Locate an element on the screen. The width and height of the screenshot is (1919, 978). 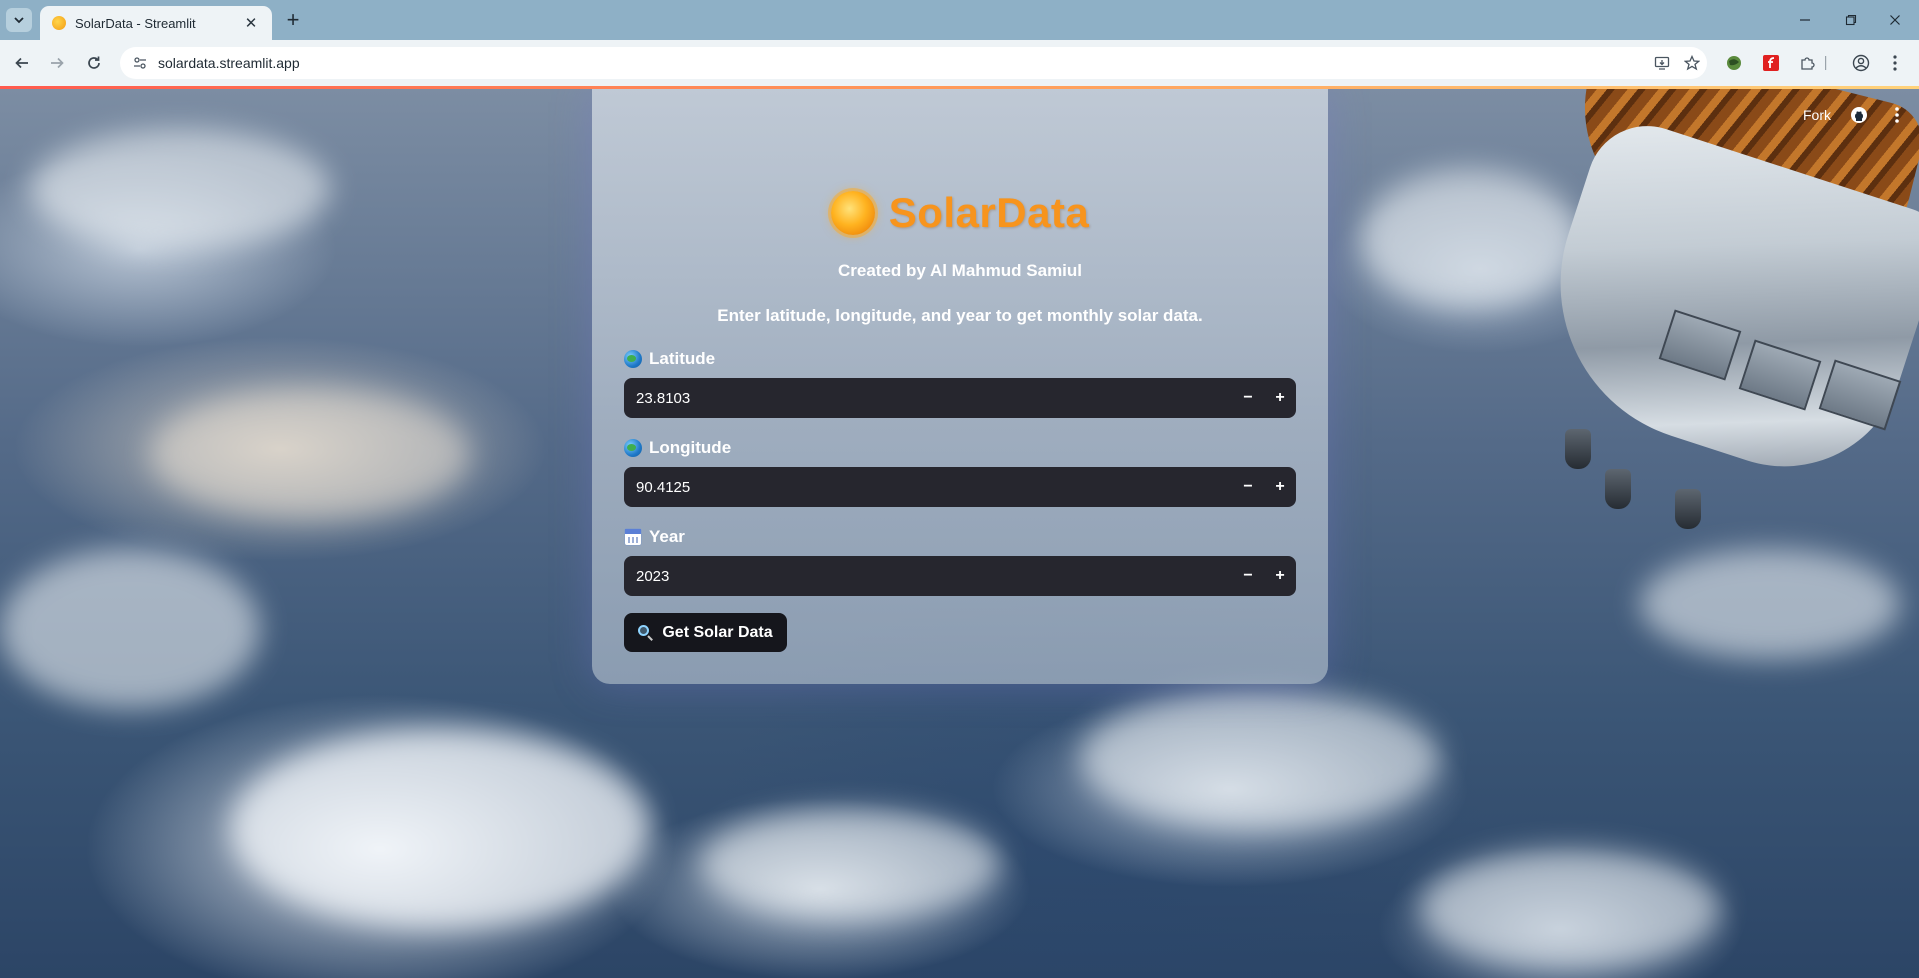
streamlit-header-actions: Fork is located at coordinates (1855, 115).